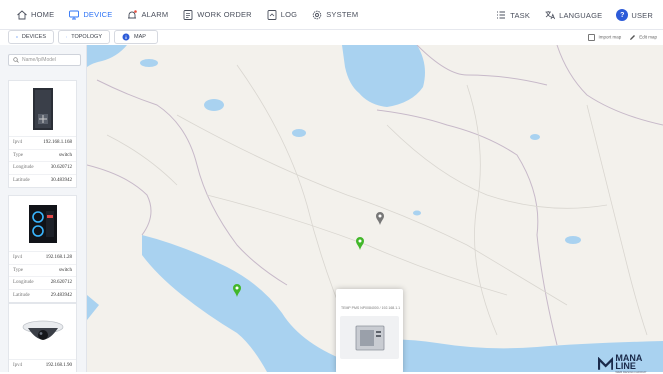 The height and width of the screenshot is (374, 663). I want to click on top-right-actions: TASK LANGUAGE ? USER, so click(574, 15).